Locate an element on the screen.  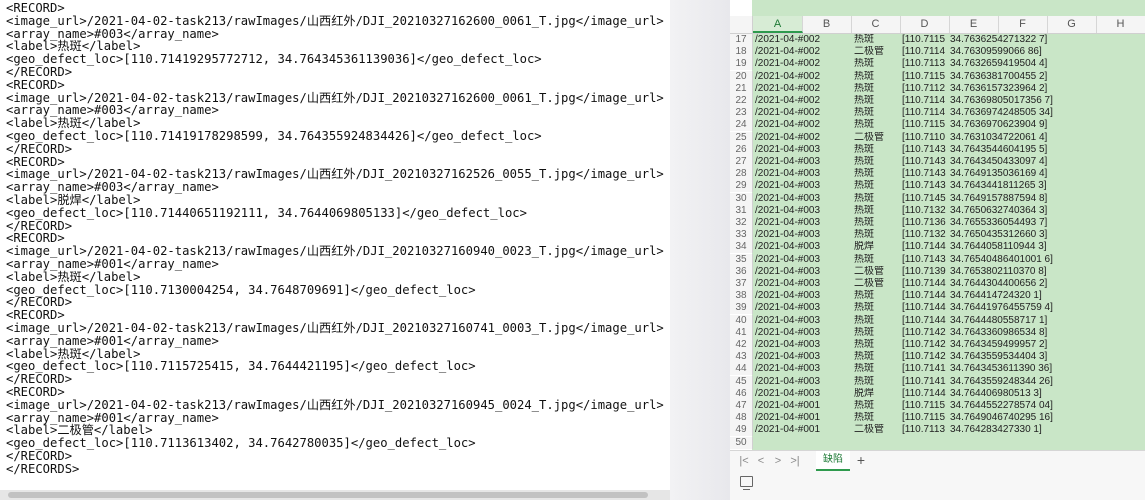
row-header: 35 is located at coordinates (741, 259).